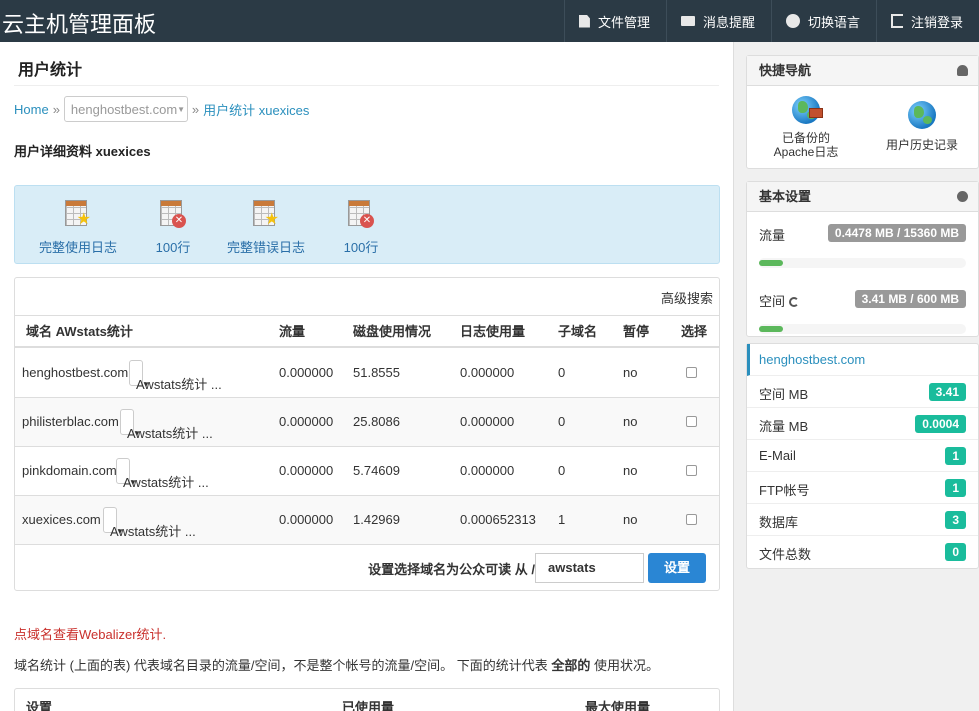  Describe the element at coordinates (784, 490) in the screenshot. I see `item-label: FTP帐号` at that location.